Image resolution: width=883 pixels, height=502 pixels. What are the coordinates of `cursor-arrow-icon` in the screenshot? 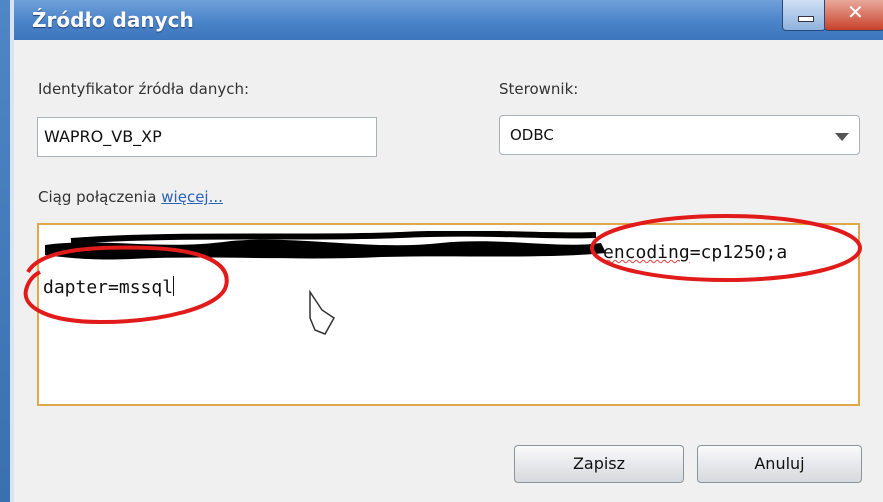 It's located at (322, 312).